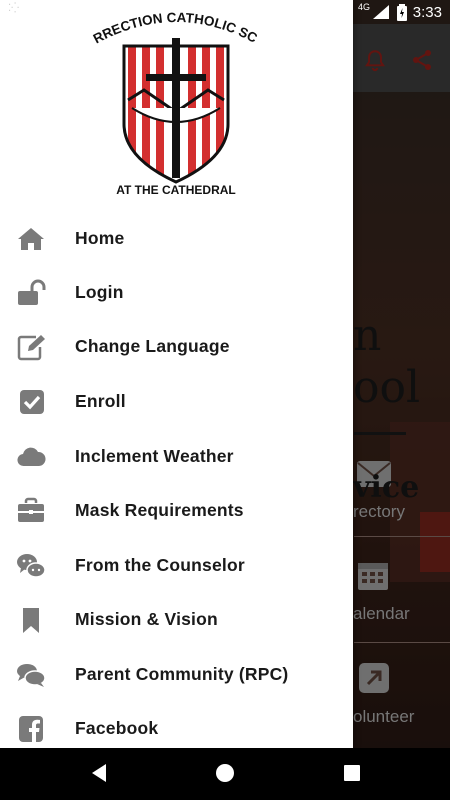  Describe the element at coordinates (31, 457) in the screenshot. I see `cloud-icon` at that location.